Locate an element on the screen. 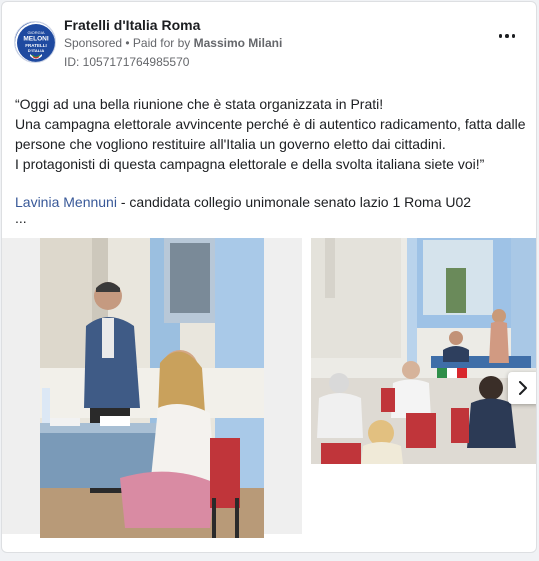 The width and height of the screenshot is (539, 561). sponsored-meta: Sponsored • Paid for by Massimo Milani is located at coordinates (173, 43).